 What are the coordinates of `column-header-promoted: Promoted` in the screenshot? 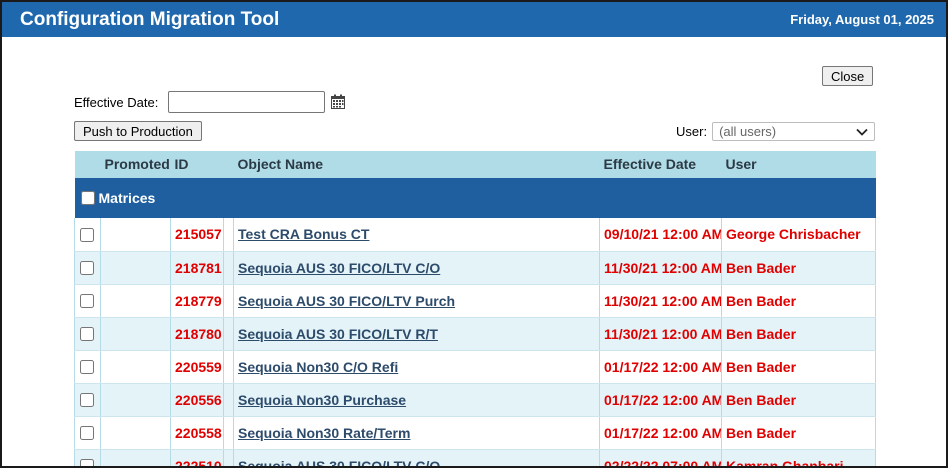 It's located at (135, 164).